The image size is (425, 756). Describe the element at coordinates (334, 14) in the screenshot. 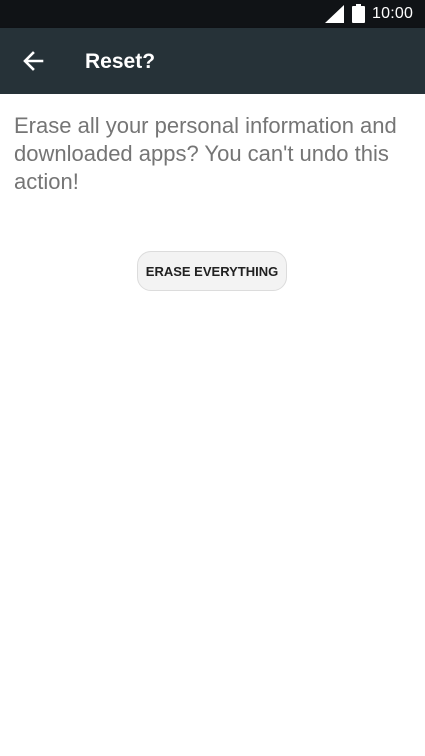

I see `signal-icon` at that location.